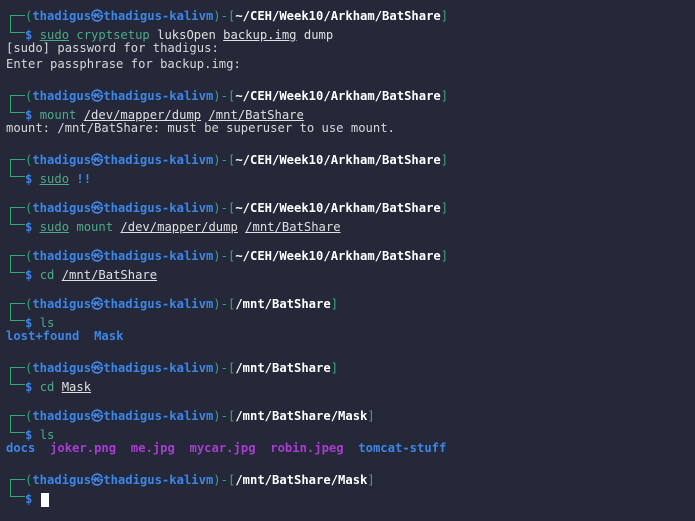 The width and height of the screenshot is (695, 521). I want to click on file-entry: joker.png, so click(83, 448).